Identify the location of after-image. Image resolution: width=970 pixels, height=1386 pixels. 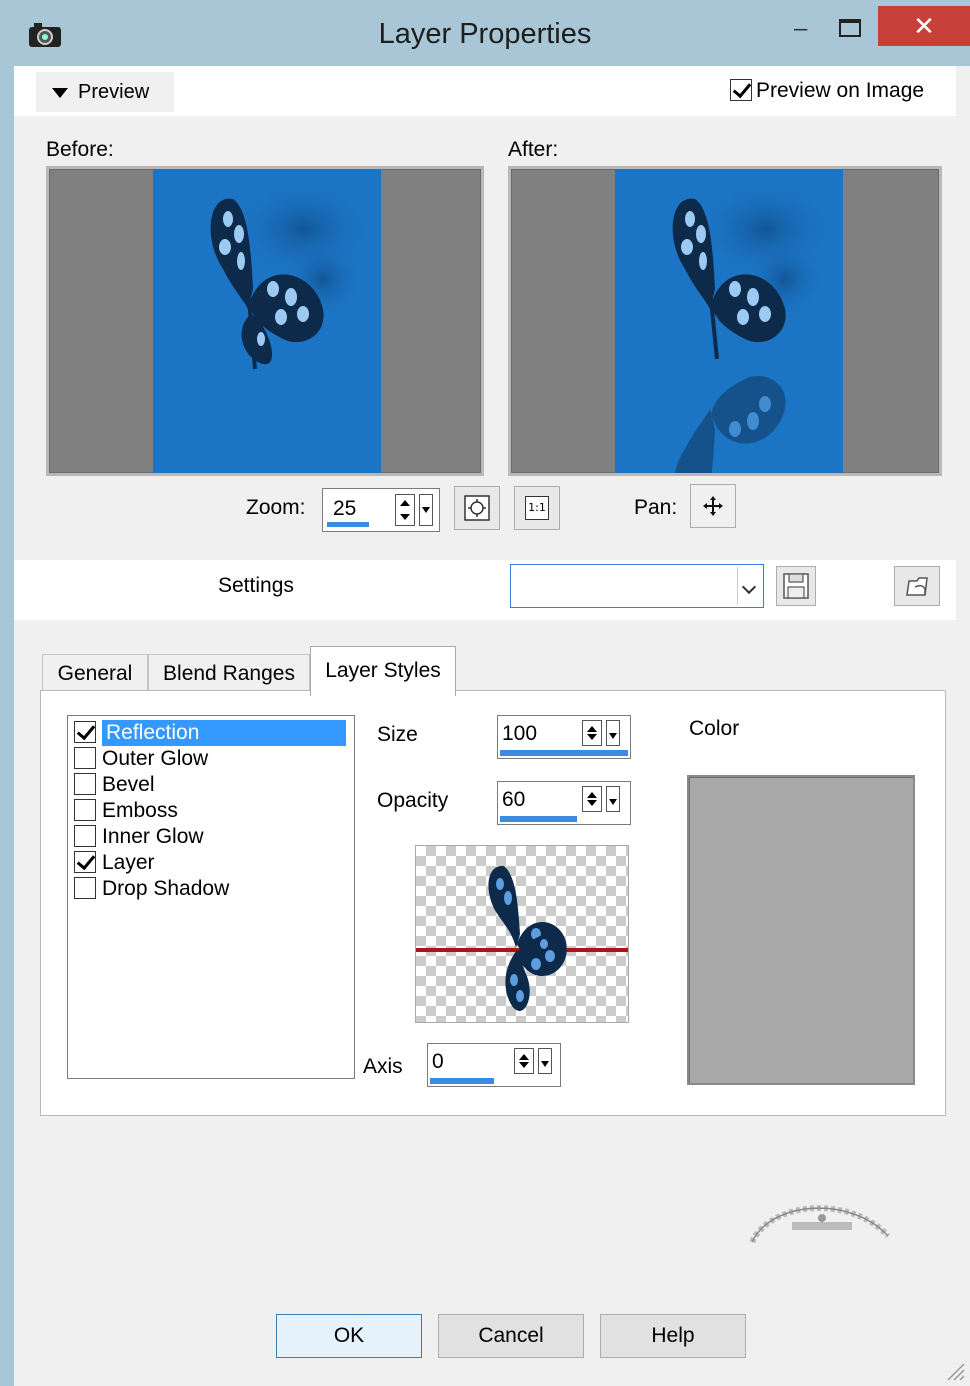
(729, 321).